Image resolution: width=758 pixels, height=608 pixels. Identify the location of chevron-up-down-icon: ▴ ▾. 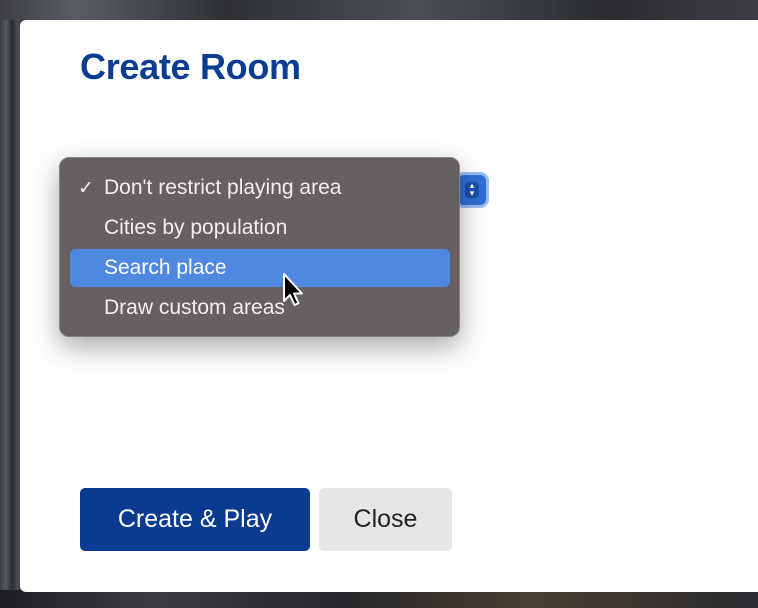
(472, 190).